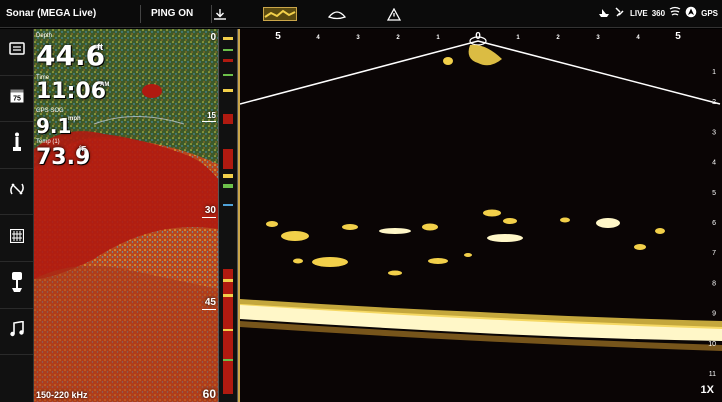 The width and height of the screenshot is (722, 402). I want to click on down-scale-15: 15, so click(211, 115).